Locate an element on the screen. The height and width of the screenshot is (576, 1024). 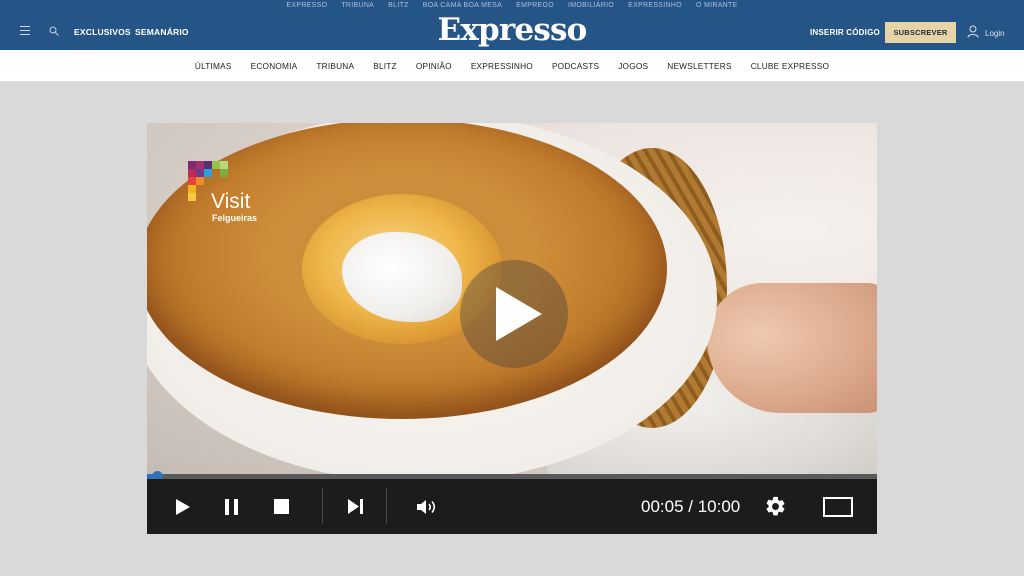
video-hand is located at coordinates (792, 348).